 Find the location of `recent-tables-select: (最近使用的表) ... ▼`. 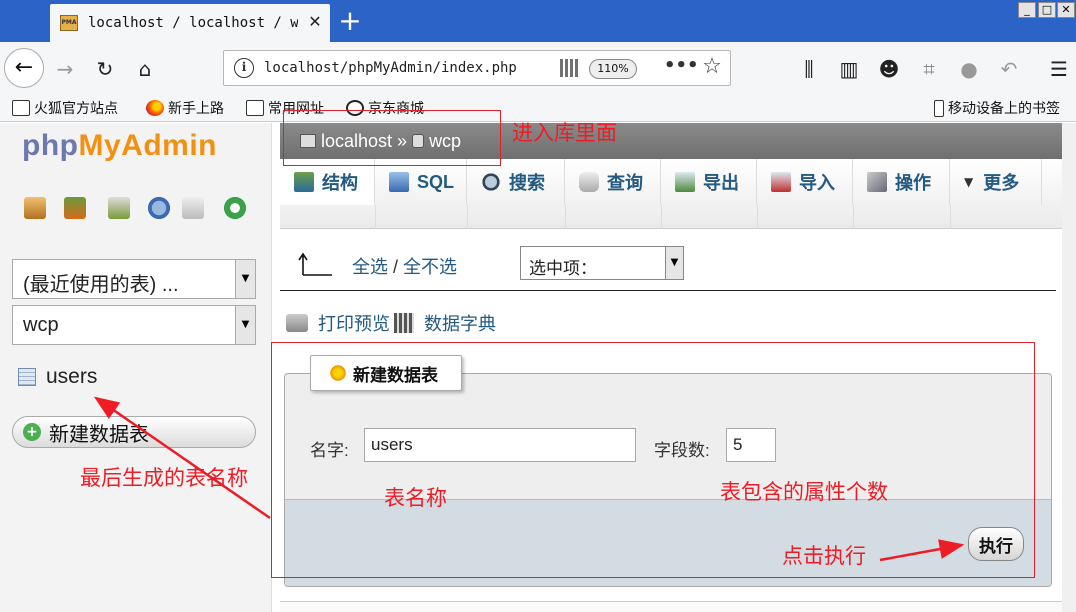

recent-tables-select: (最近使用的表) ... ▼ is located at coordinates (134, 279).